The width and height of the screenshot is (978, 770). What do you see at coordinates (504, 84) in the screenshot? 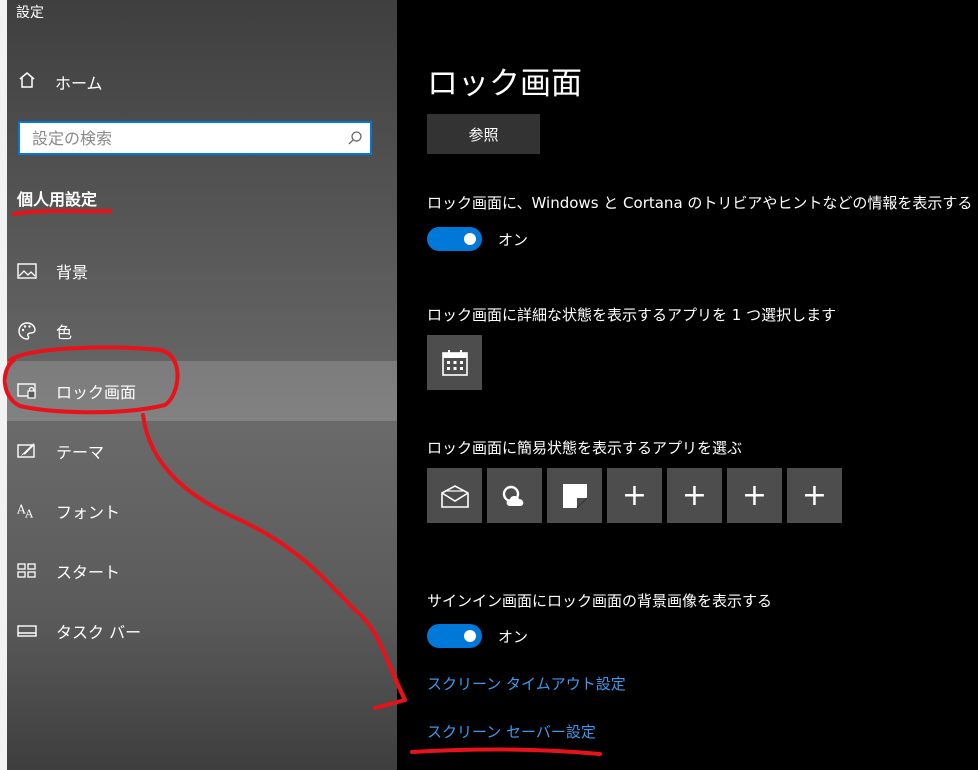
I see `page-title: ロック画面` at bounding box center [504, 84].